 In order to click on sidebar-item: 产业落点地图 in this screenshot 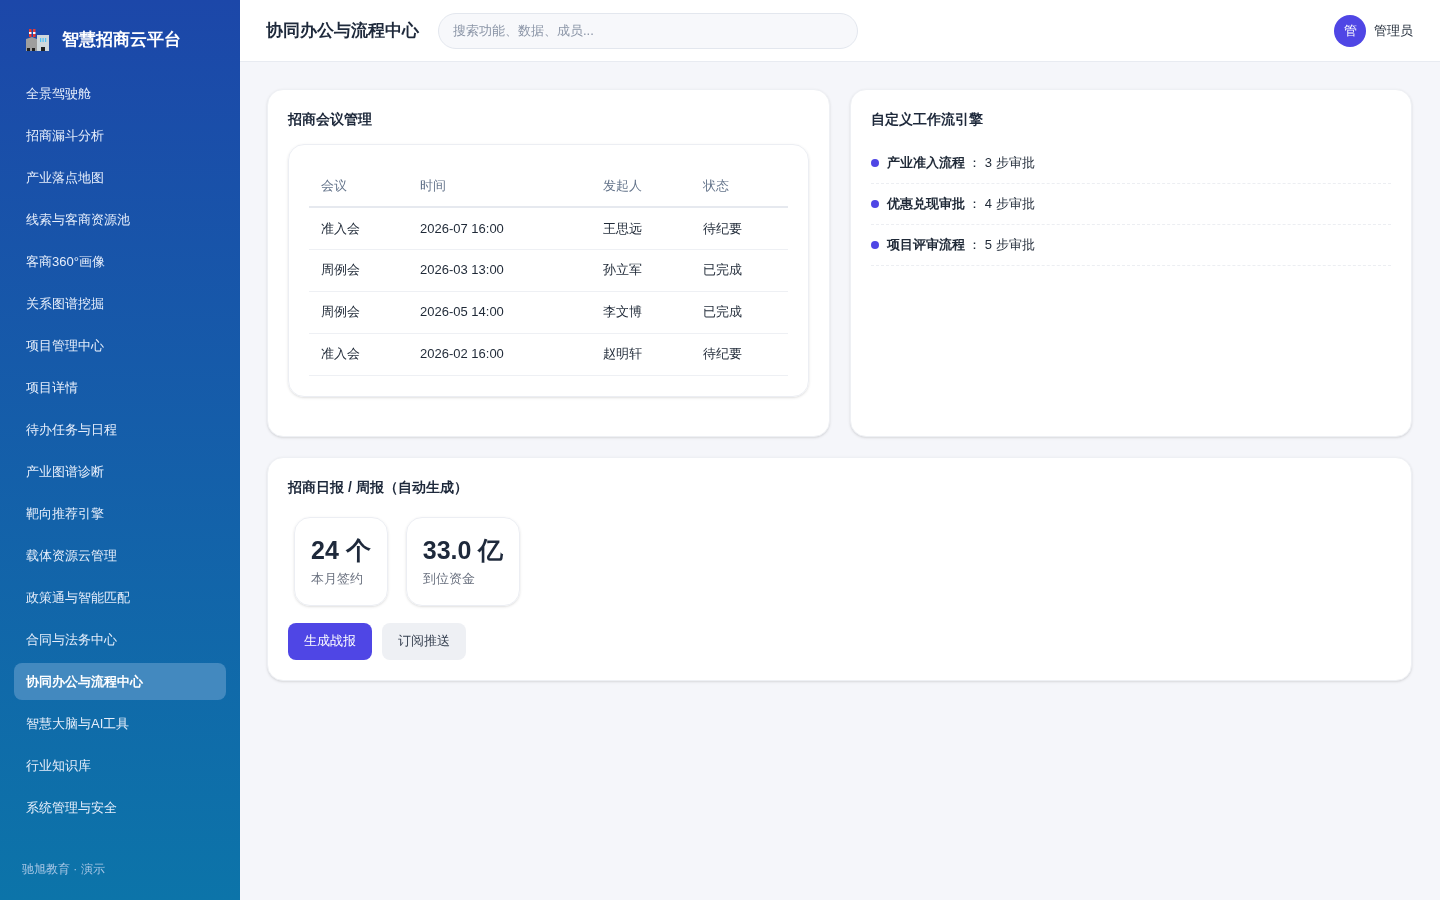, I will do `click(120, 177)`.